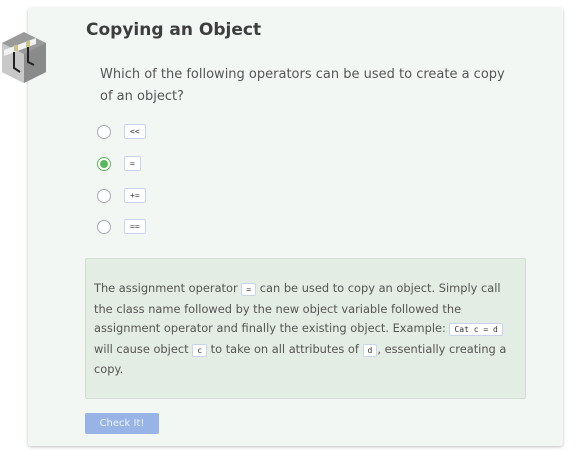  What do you see at coordinates (174, 30) in the screenshot?
I see `page-title: Copying an Object` at bounding box center [174, 30].